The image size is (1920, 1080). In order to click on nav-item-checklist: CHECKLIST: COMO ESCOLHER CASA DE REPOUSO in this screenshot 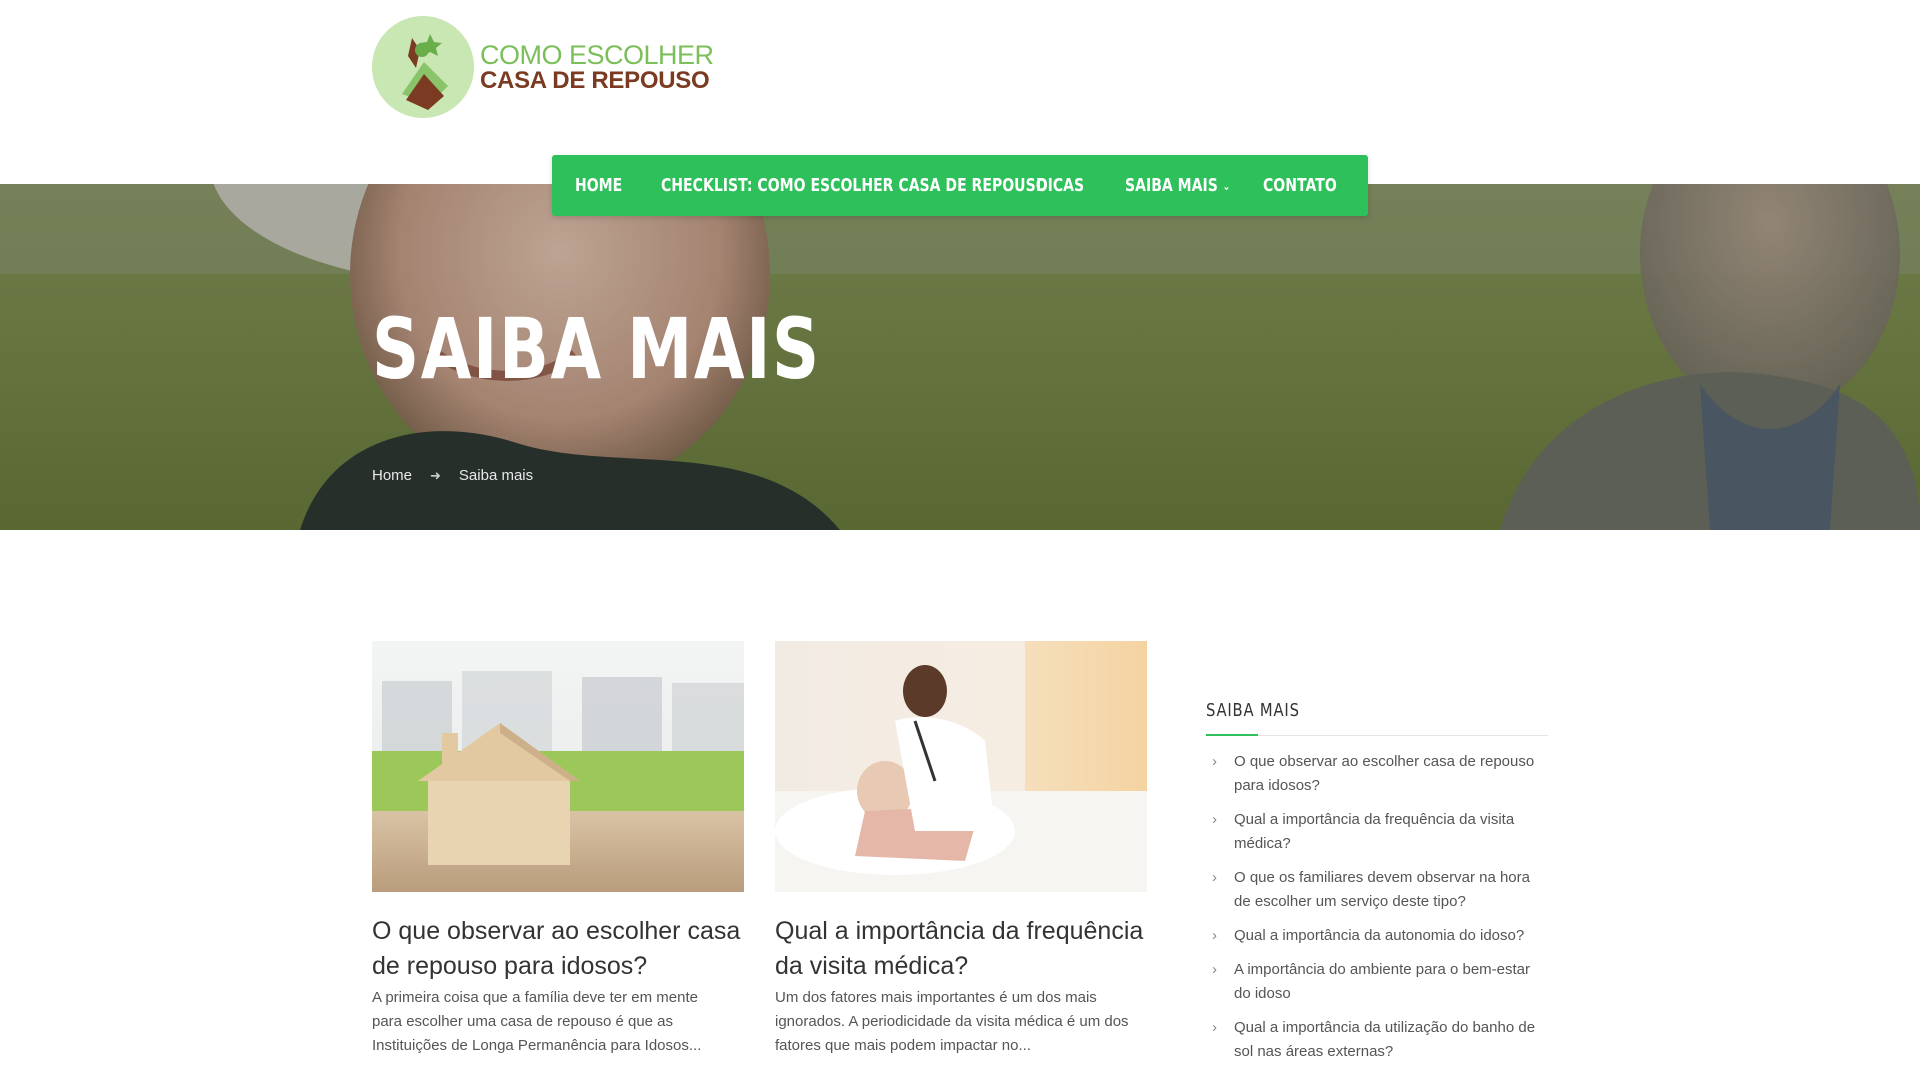, I will do `click(854, 185)`.